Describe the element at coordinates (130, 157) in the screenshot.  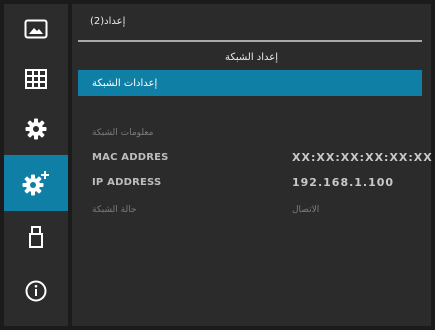
I see `mac-address-label: MAC ADDRES` at that location.